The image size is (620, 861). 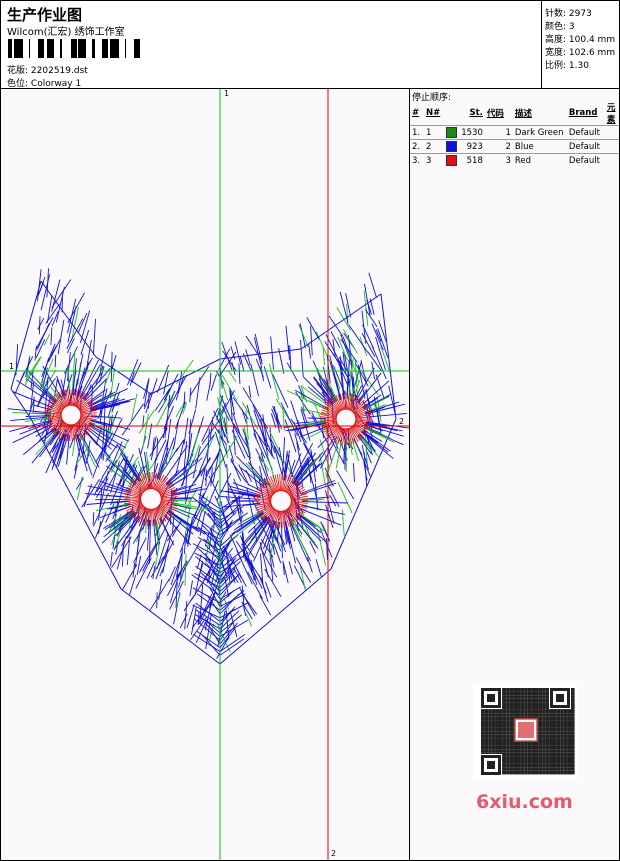 I want to click on guide-marker-top: 1, so click(x=227, y=93).